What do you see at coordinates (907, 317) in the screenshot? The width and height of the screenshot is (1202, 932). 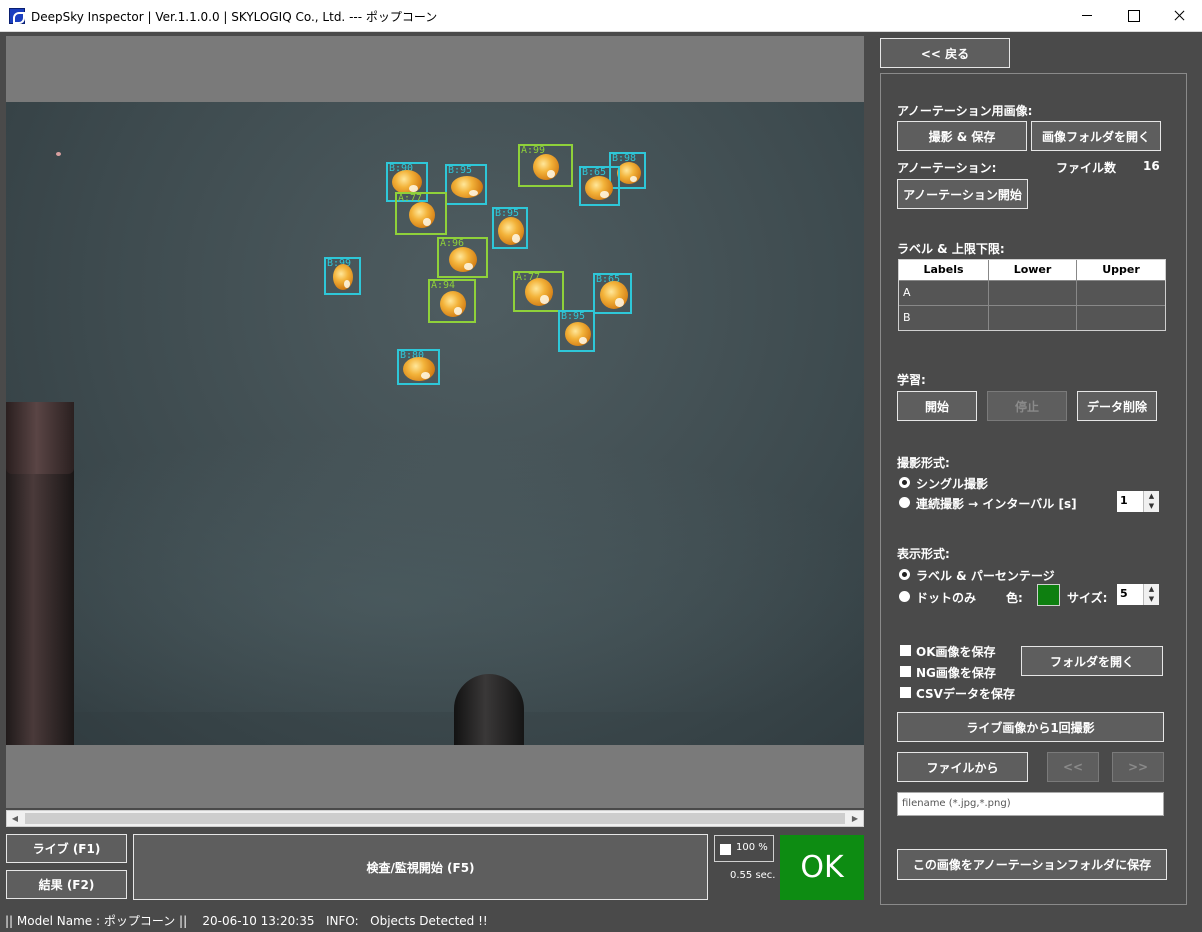 I see `table-cell: B` at bounding box center [907, 317].